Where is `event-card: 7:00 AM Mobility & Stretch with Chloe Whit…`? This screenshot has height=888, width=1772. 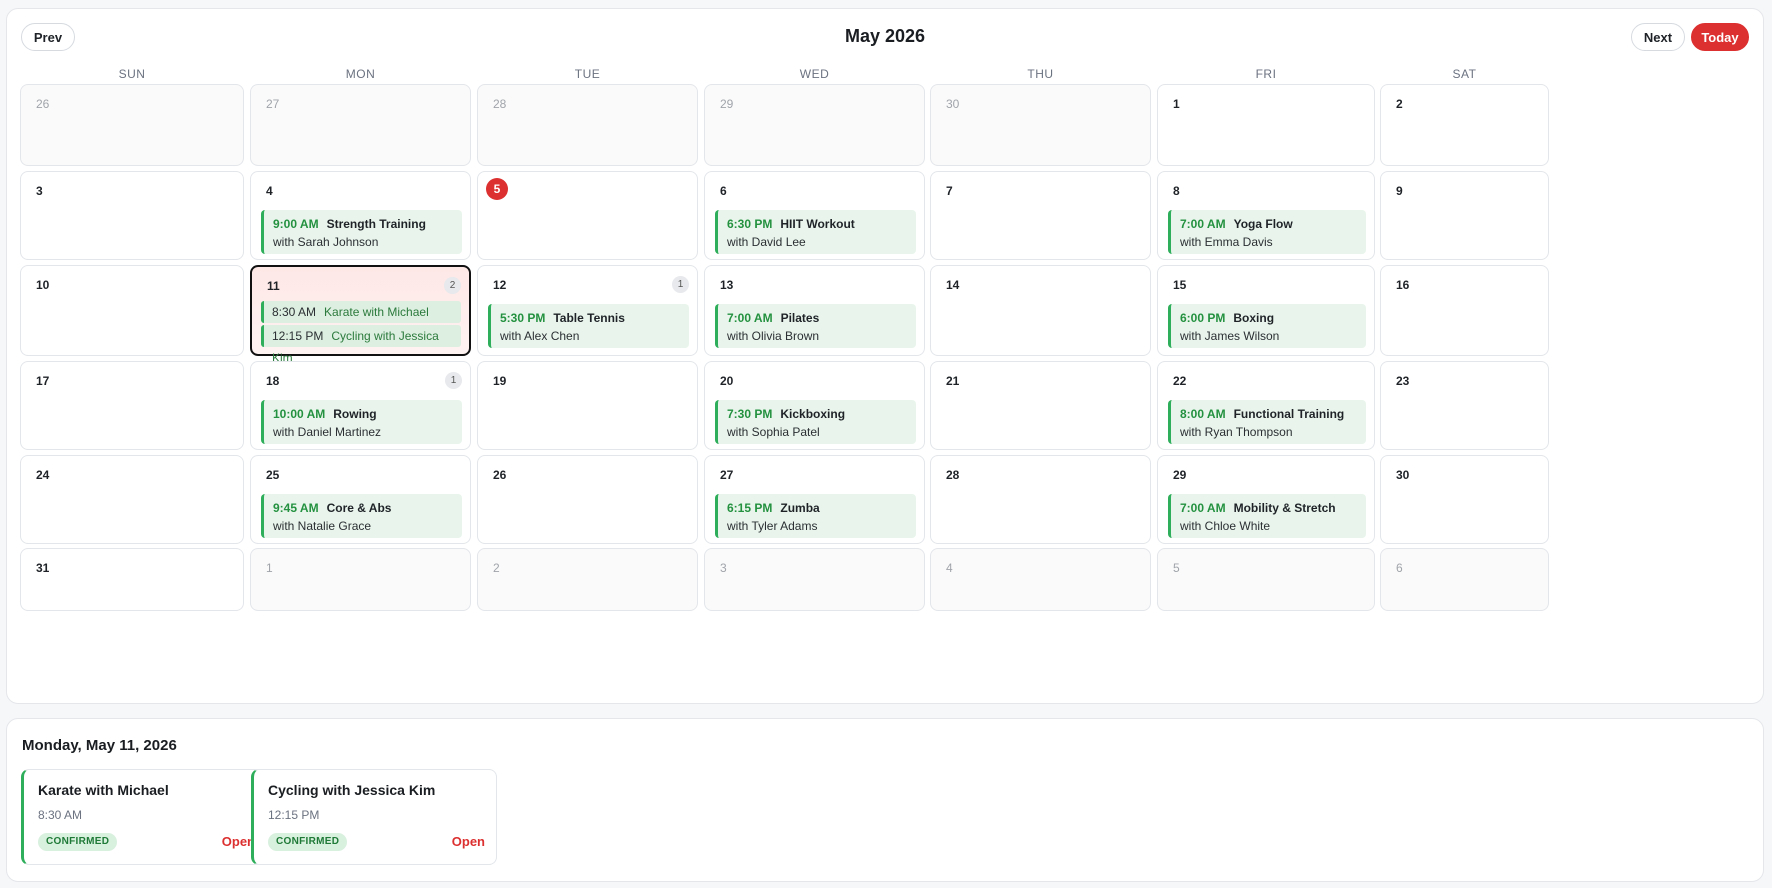
event-card: 7:00 AM Mobility & Stretch with Chloe Whit… is located at coordinates (1267, 516).